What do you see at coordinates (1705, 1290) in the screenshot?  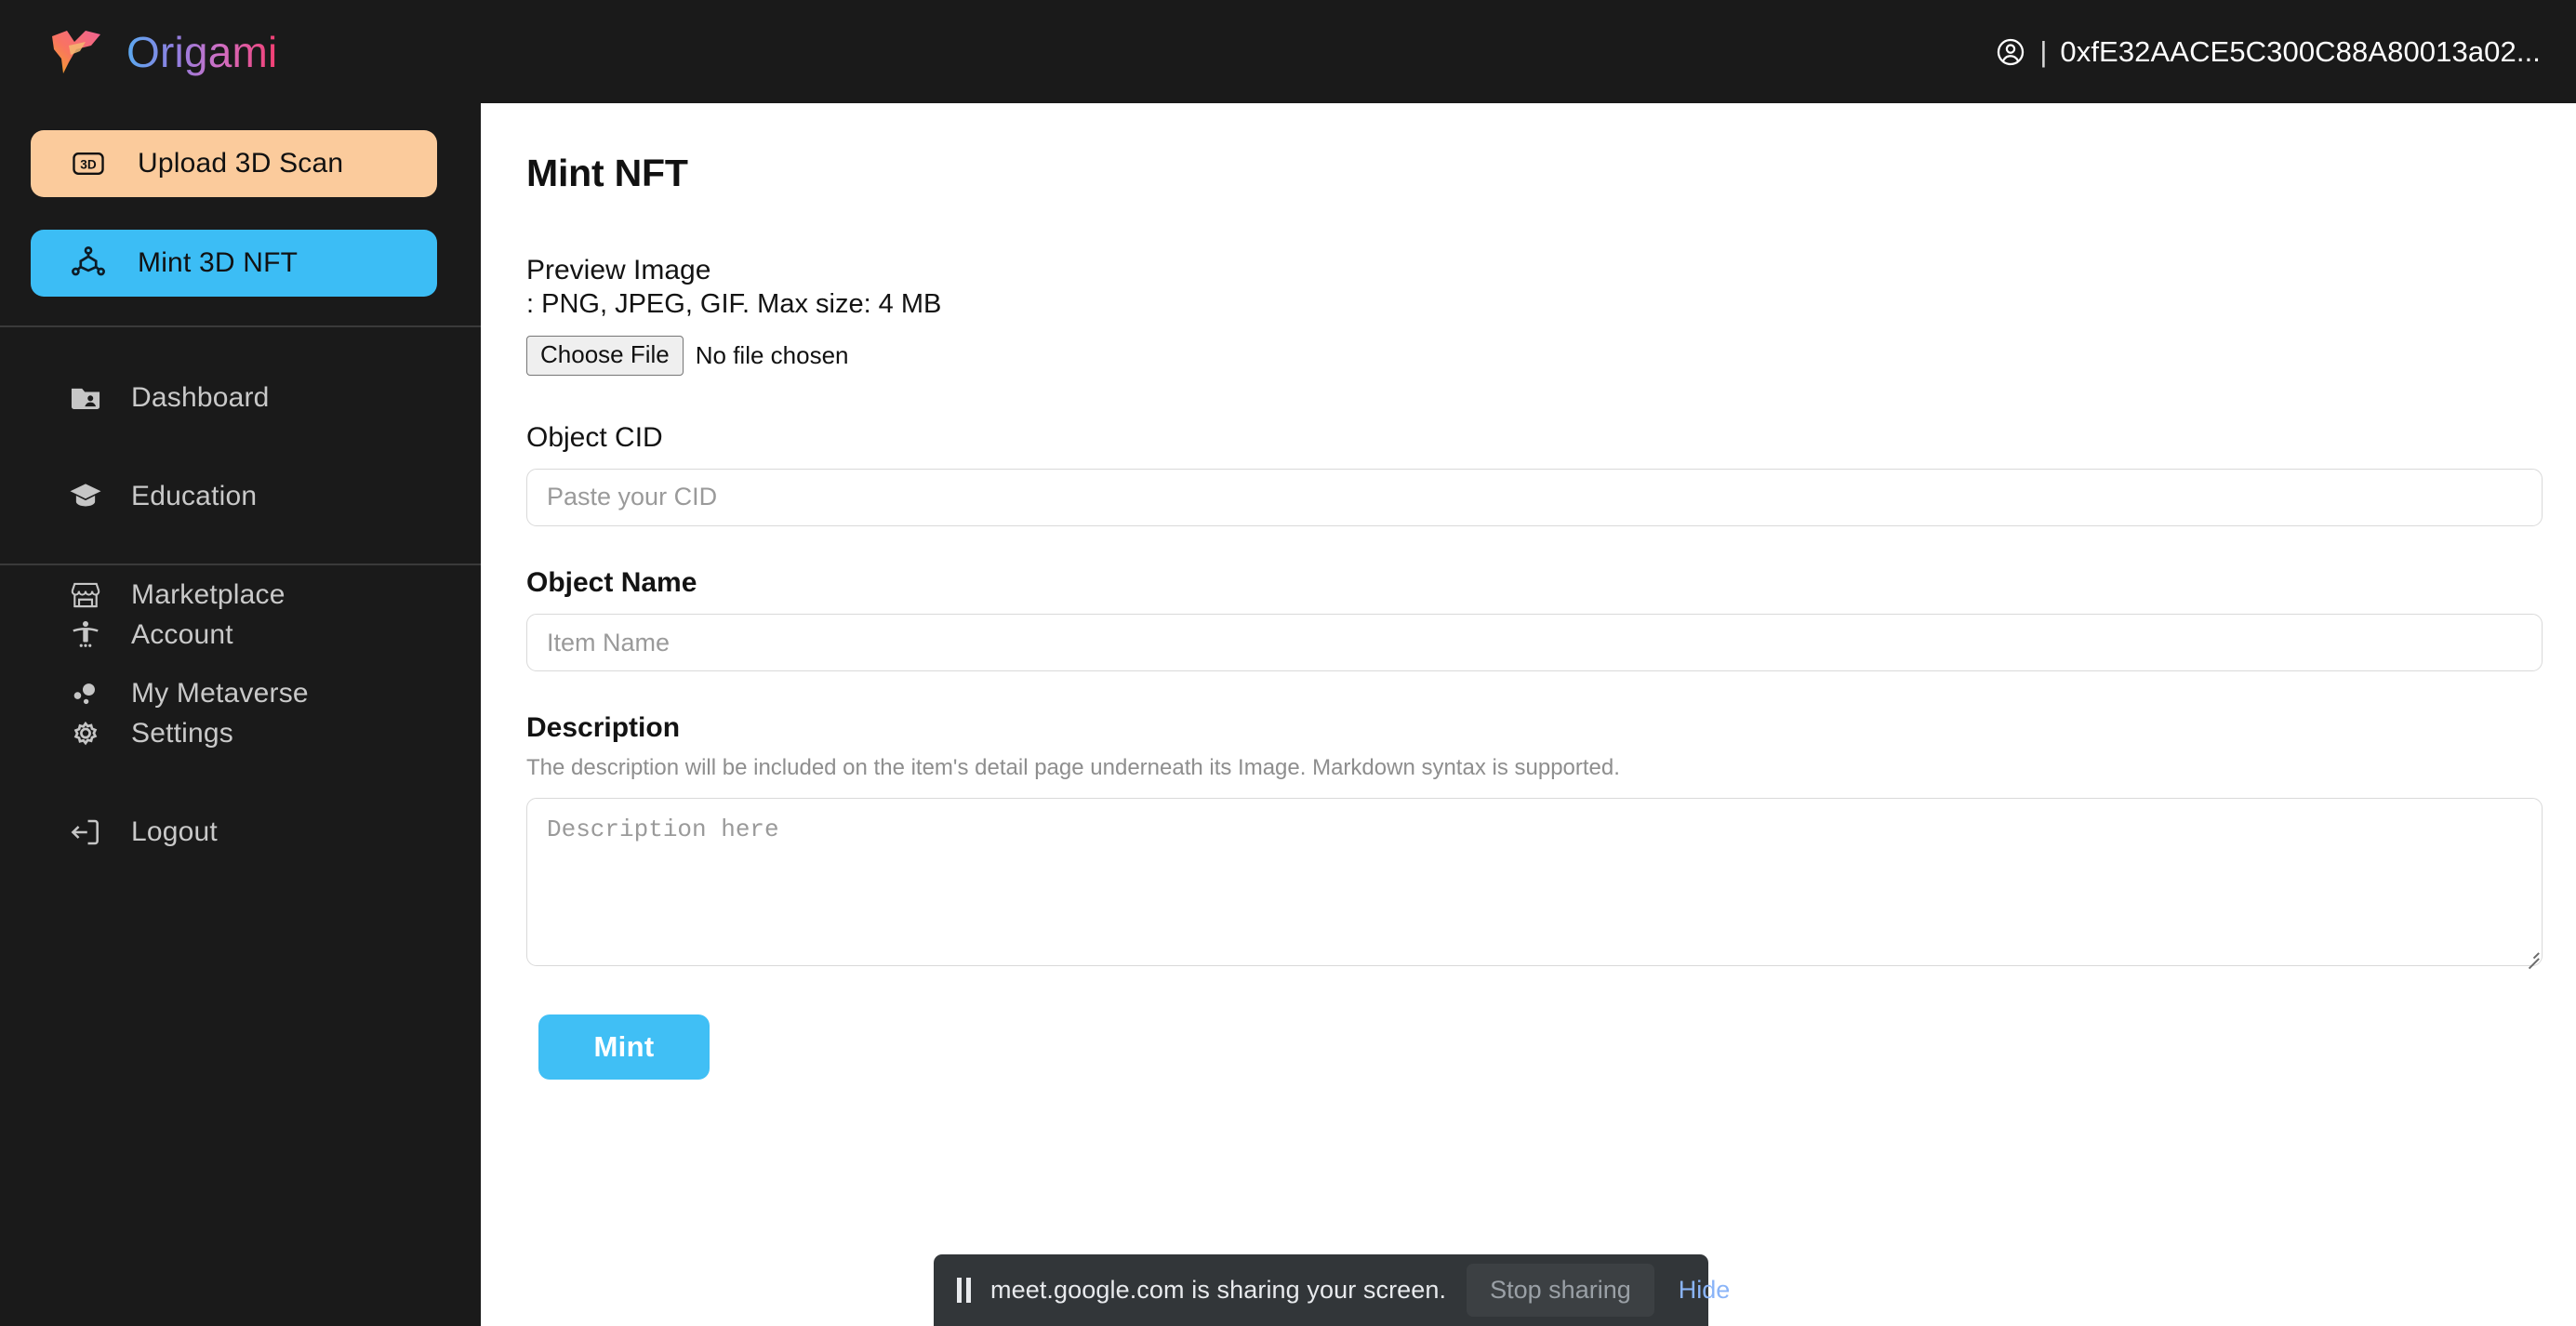 I see `hide-link: Hide` at bounding box center [1705, 1290].